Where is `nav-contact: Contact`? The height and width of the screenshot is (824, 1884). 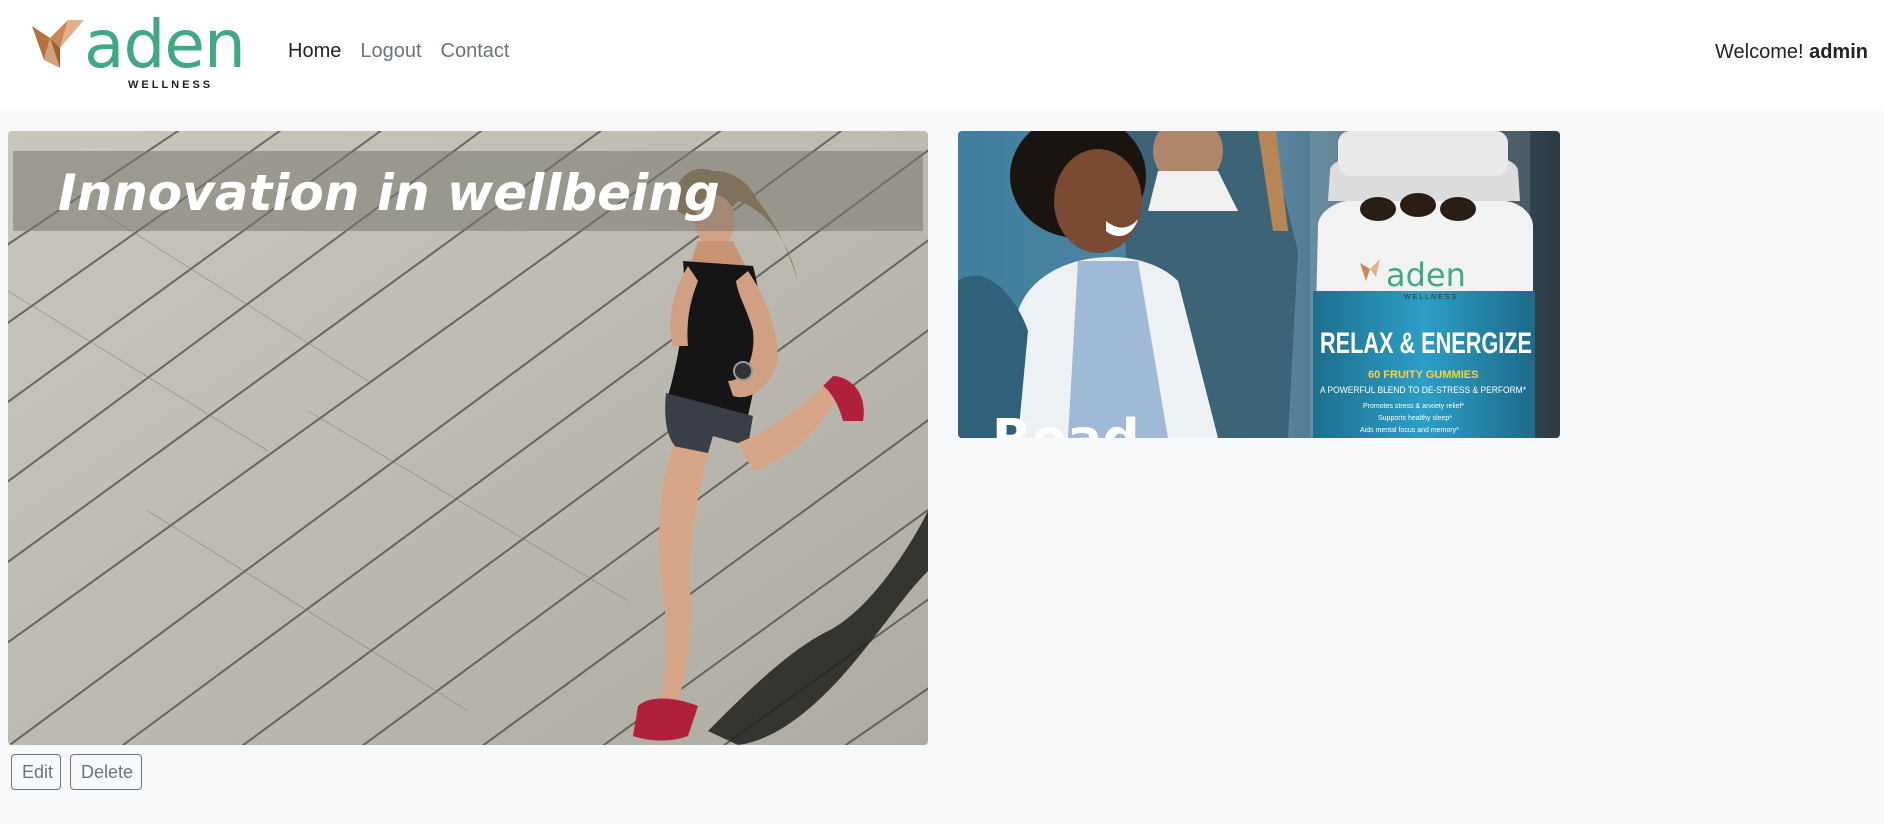
nav-contact: Contact is located at coordinates (475, 51).